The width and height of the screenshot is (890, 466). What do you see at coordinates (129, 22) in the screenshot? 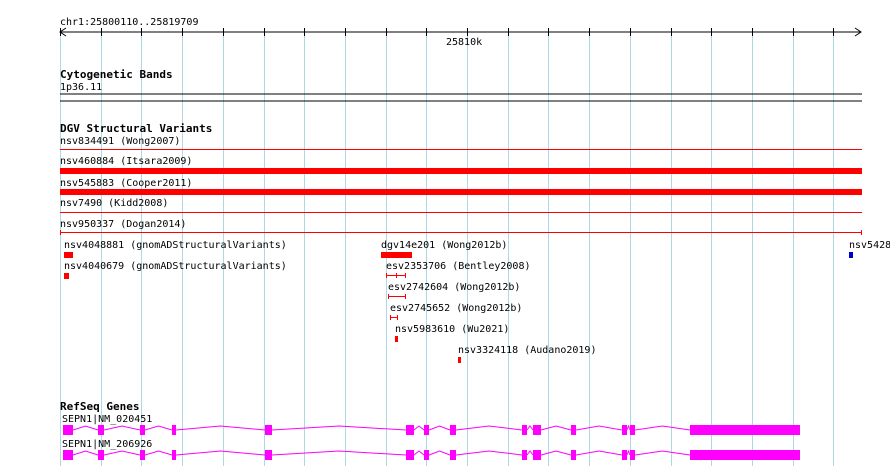
I see `ruler-range-label: chr1:25800110..25819709` at bounding box center [129, 22].